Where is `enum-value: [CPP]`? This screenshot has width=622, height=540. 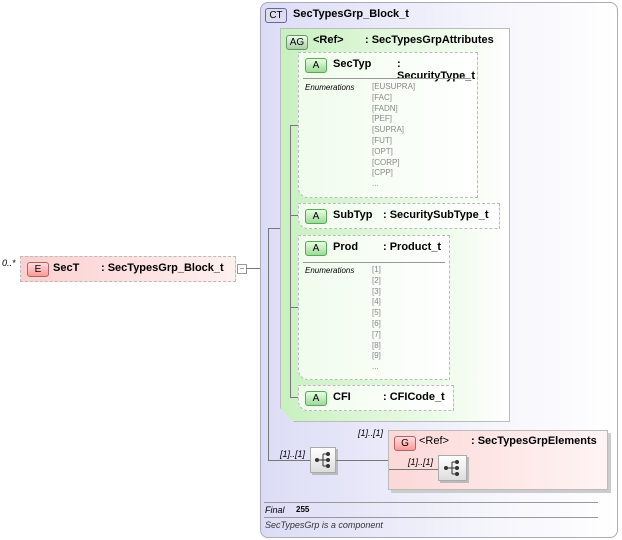
enum-value: [CPP] is located at coordinates (382, 173).